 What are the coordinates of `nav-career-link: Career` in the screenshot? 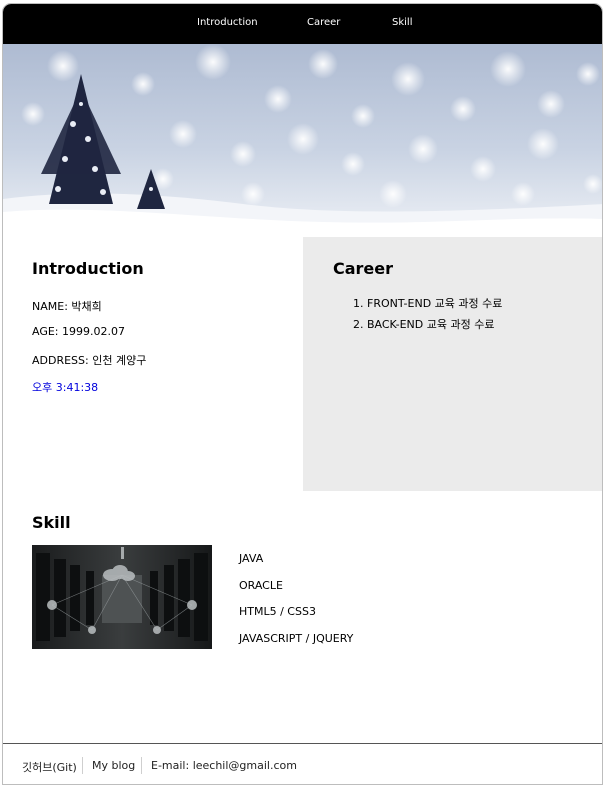 It's located at (323, 22).